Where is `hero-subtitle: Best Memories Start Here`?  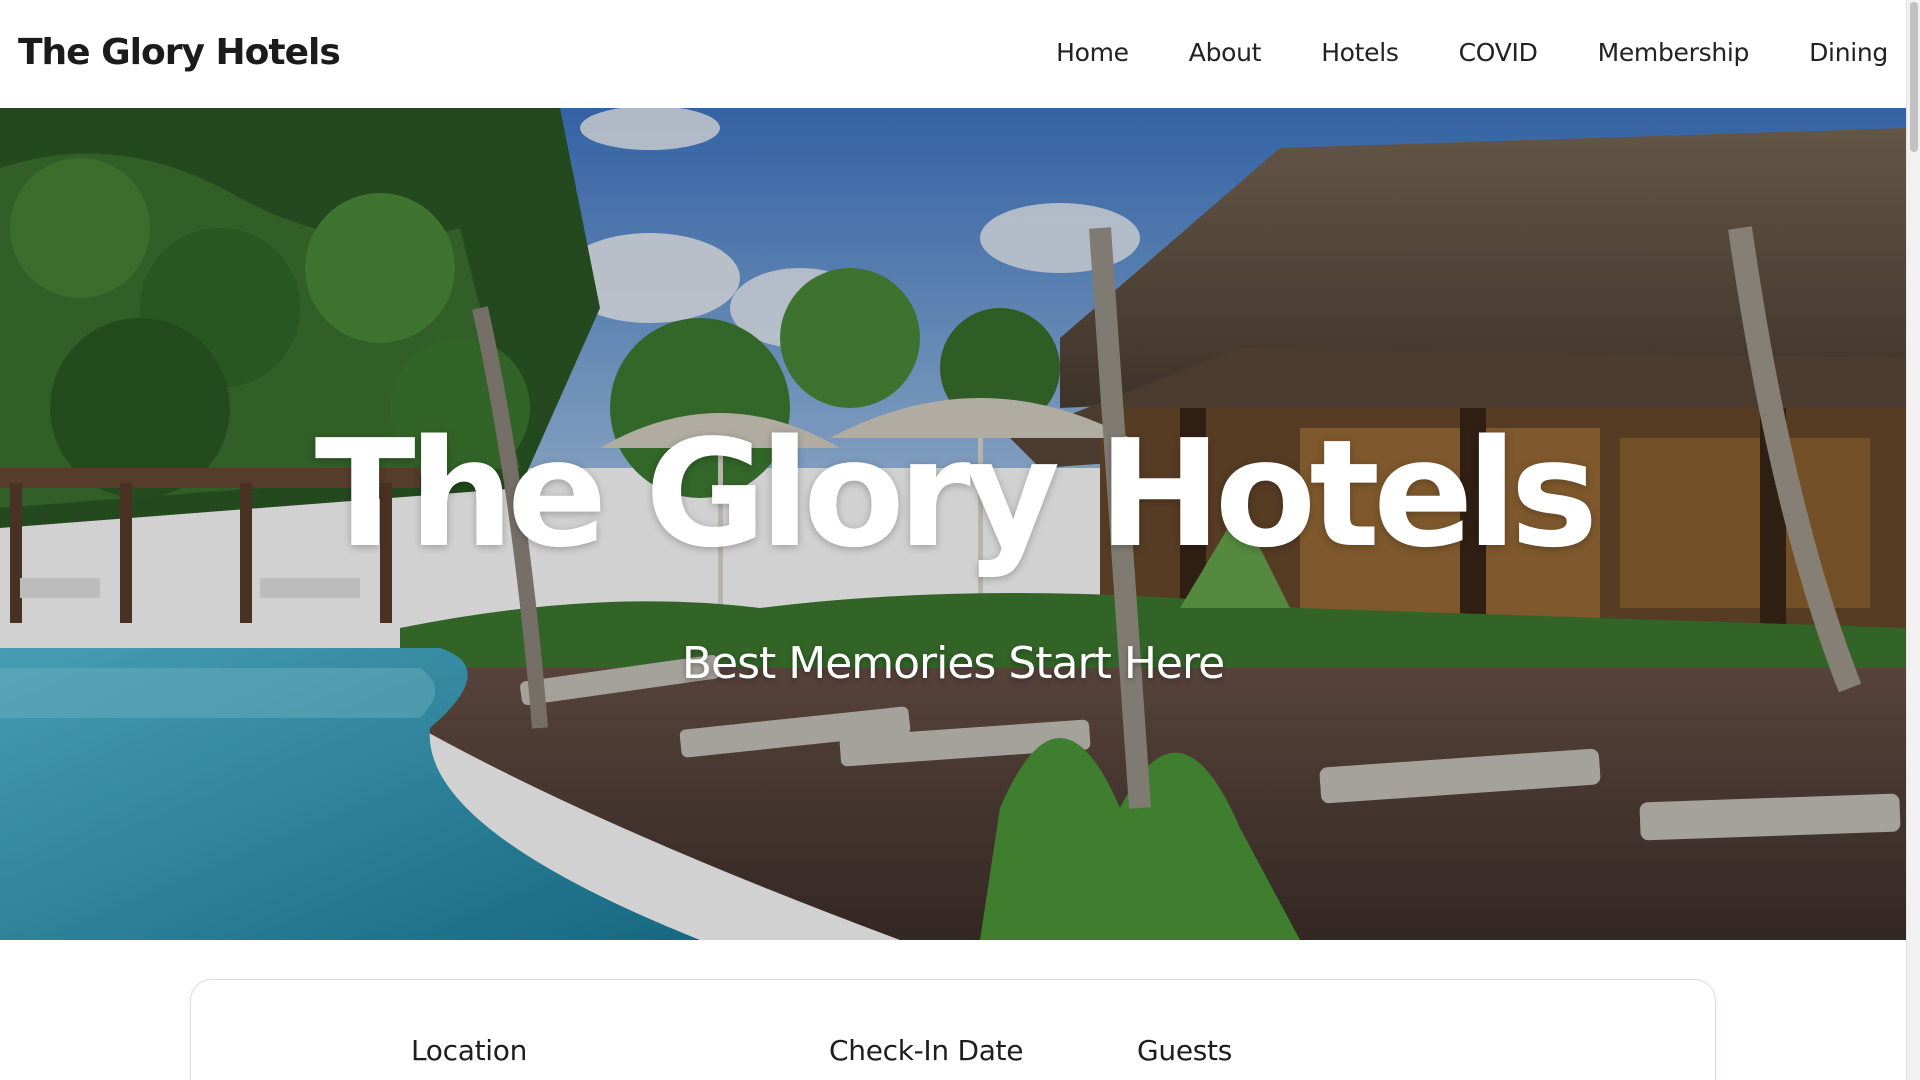 hero-subtitle: Best Memories Start Here is located at coordinates (953, 663).